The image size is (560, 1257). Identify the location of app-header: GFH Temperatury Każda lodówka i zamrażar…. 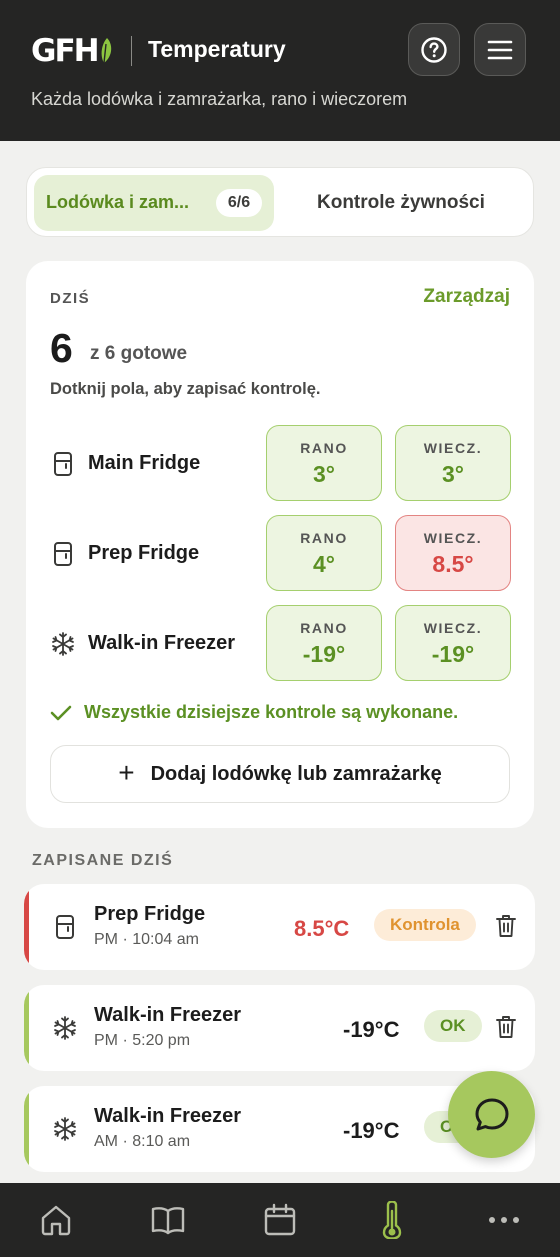
(280, 70).